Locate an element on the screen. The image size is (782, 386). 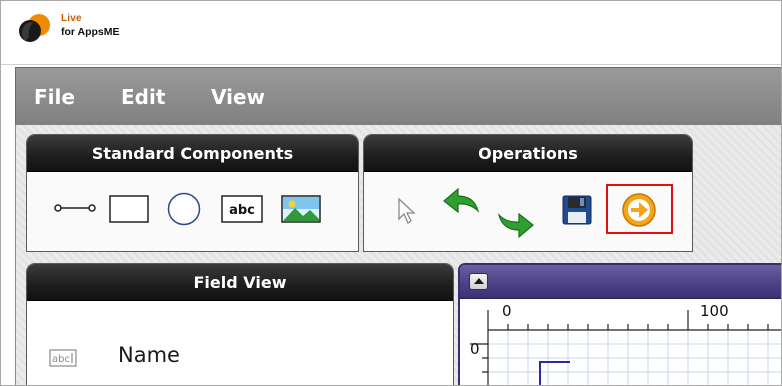
collapse-button is located at coordinates (478, 281).